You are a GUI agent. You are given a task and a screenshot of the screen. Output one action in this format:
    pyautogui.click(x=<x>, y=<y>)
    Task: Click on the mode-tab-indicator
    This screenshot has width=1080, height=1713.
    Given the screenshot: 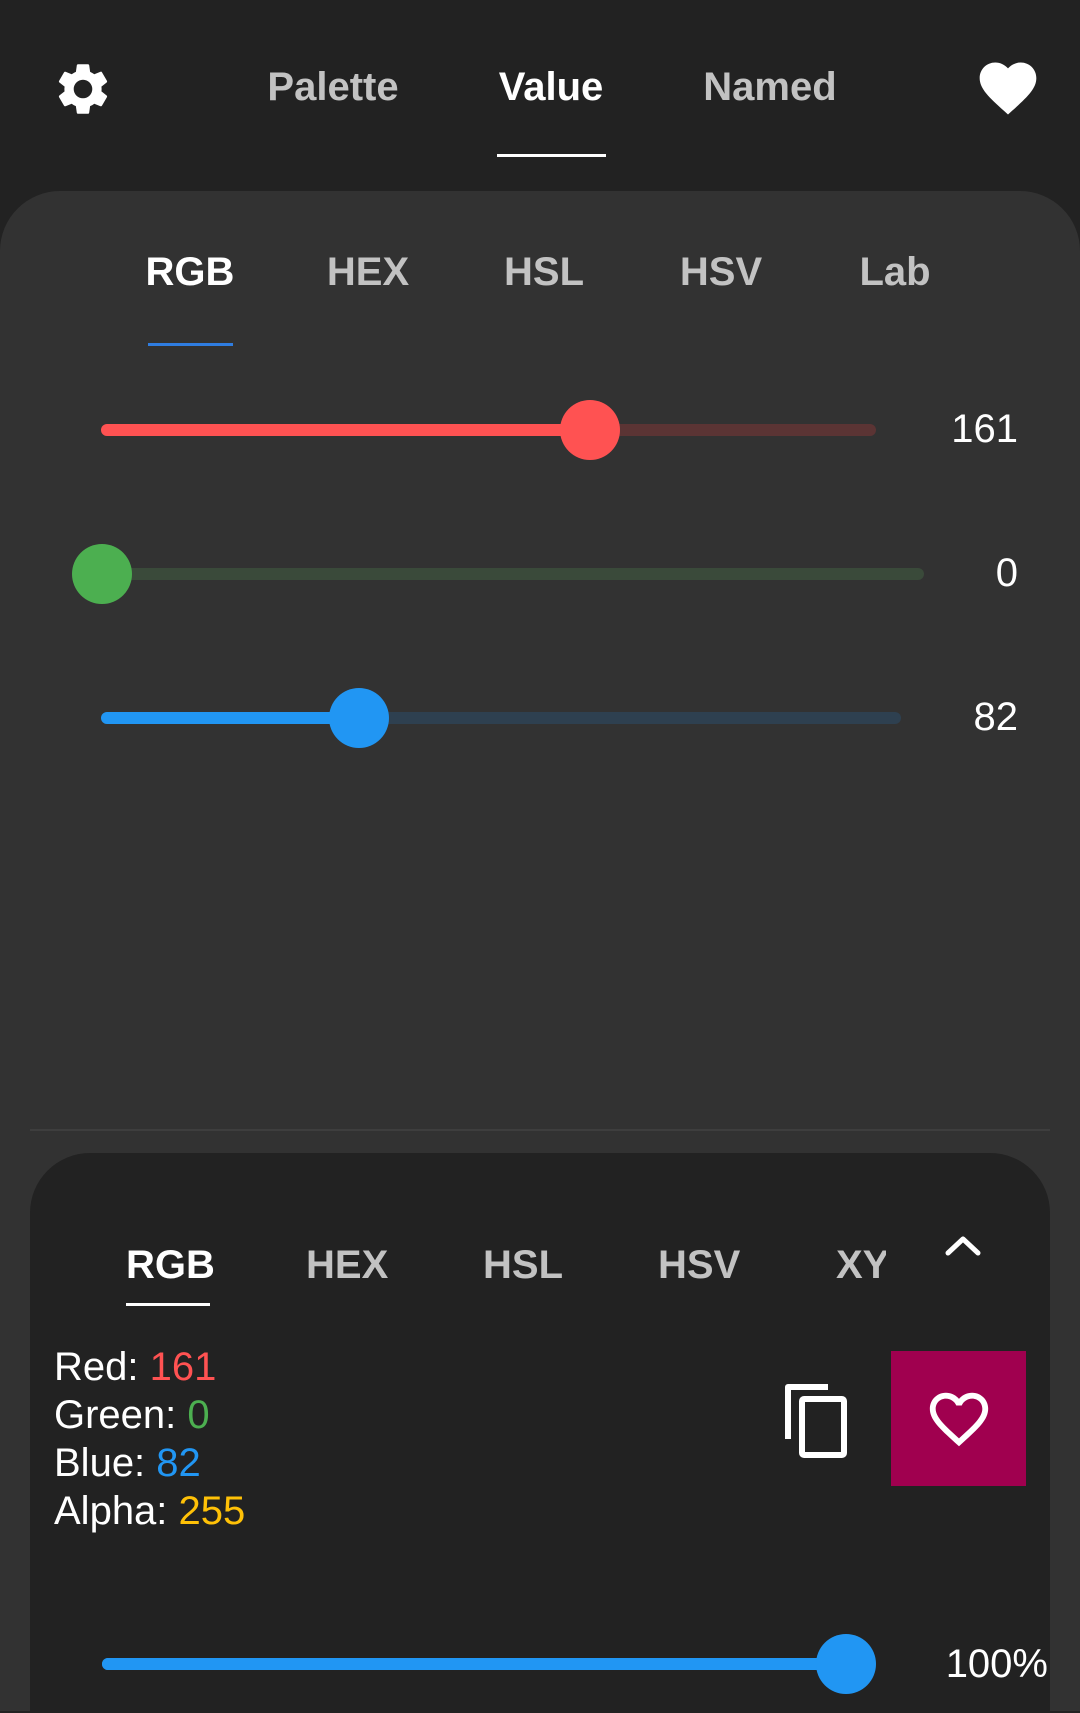 What is the action you would take?
    pyautogui.click(x=190, y=344)
    